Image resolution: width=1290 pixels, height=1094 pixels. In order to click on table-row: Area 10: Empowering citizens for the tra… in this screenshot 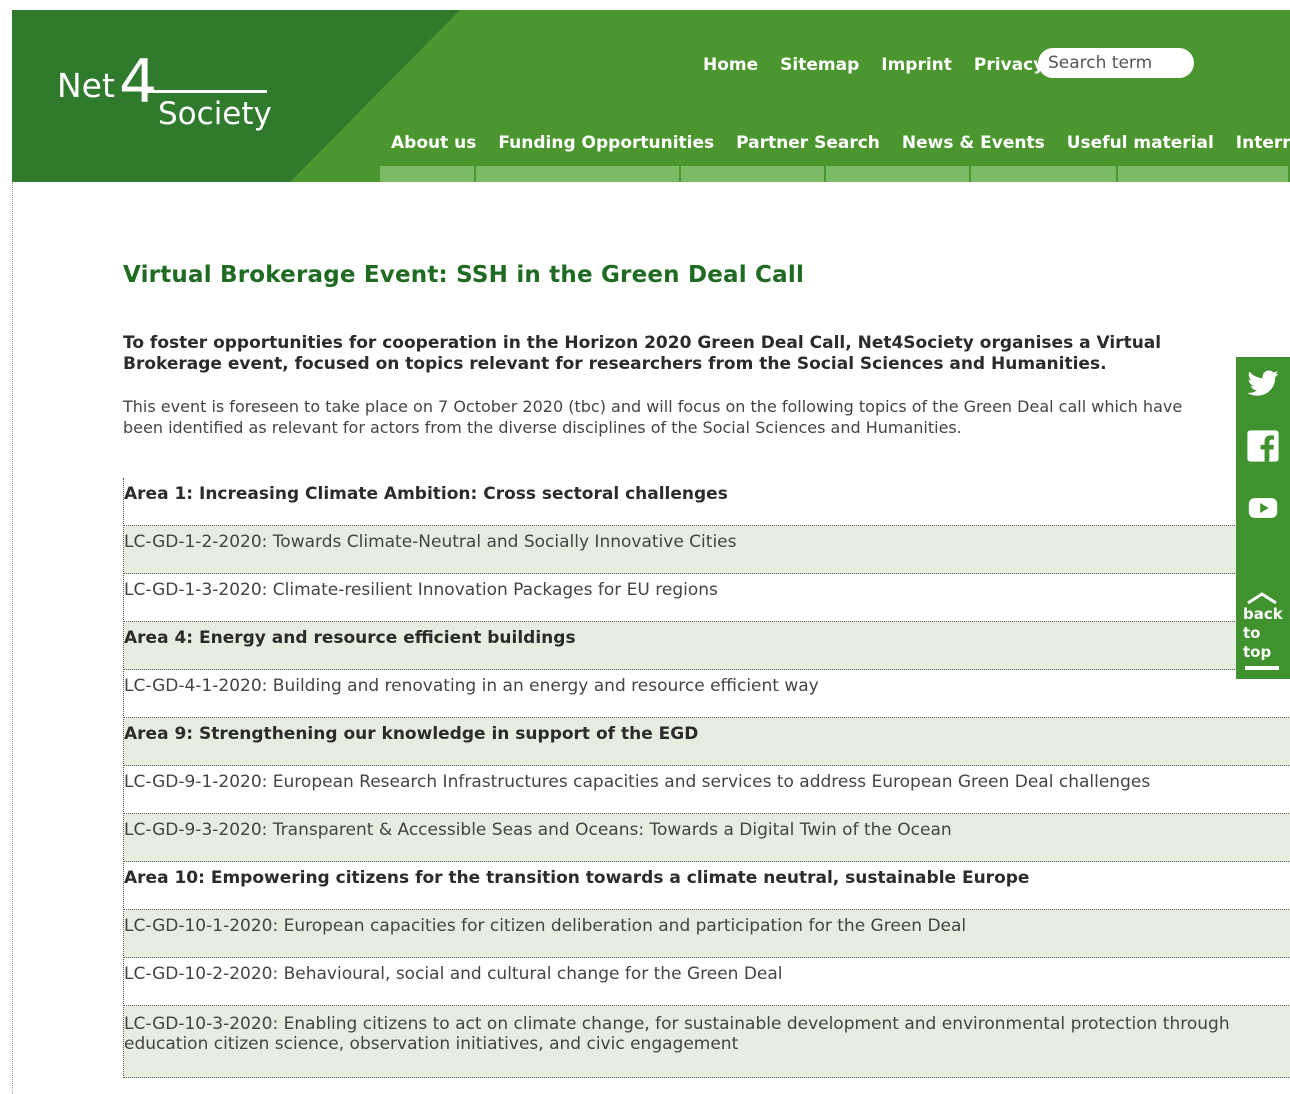, I will do `click(707, 886)`.